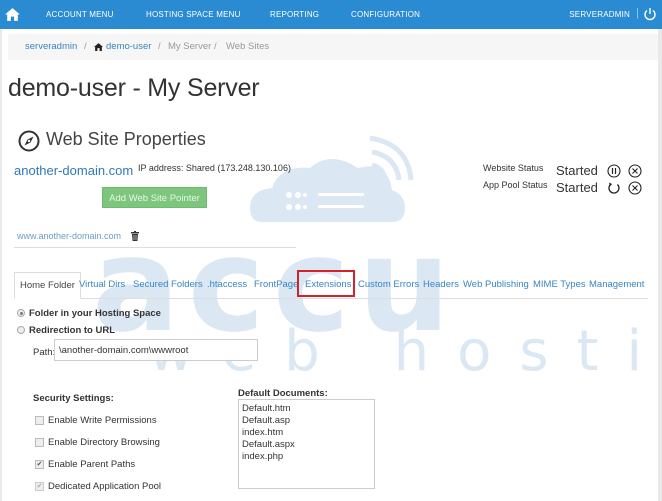  What do you see at coordinates (635, 171) in the screenshot?
I see `stop-website-icon` at bounding box center [635, 171].